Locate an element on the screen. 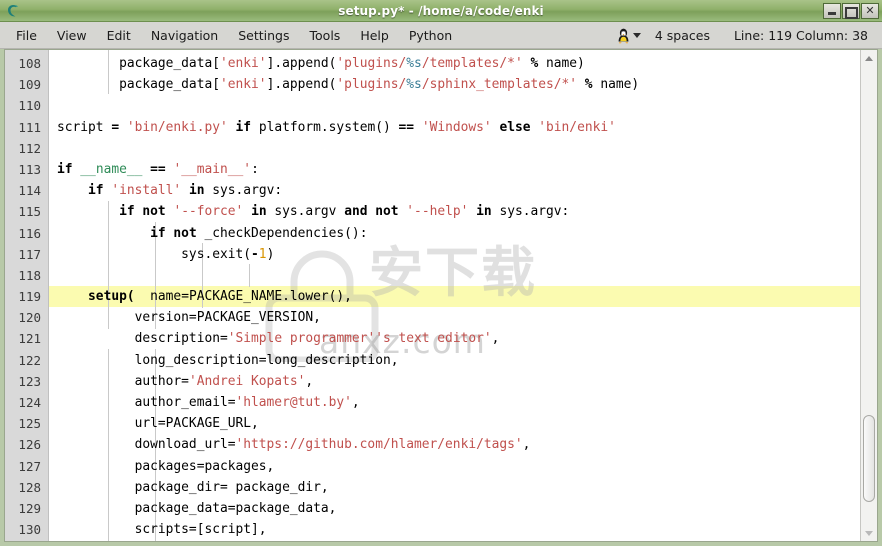 Image resolution: width=882 pixels, height=546 pixels. code-line: if __name__ == '__main__': is located at coordinates (454, 169).